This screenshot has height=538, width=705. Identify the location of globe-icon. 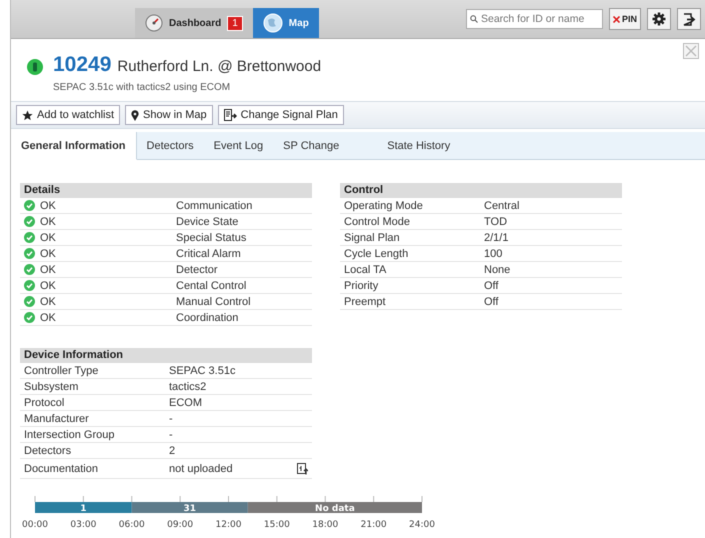
(272, 23).